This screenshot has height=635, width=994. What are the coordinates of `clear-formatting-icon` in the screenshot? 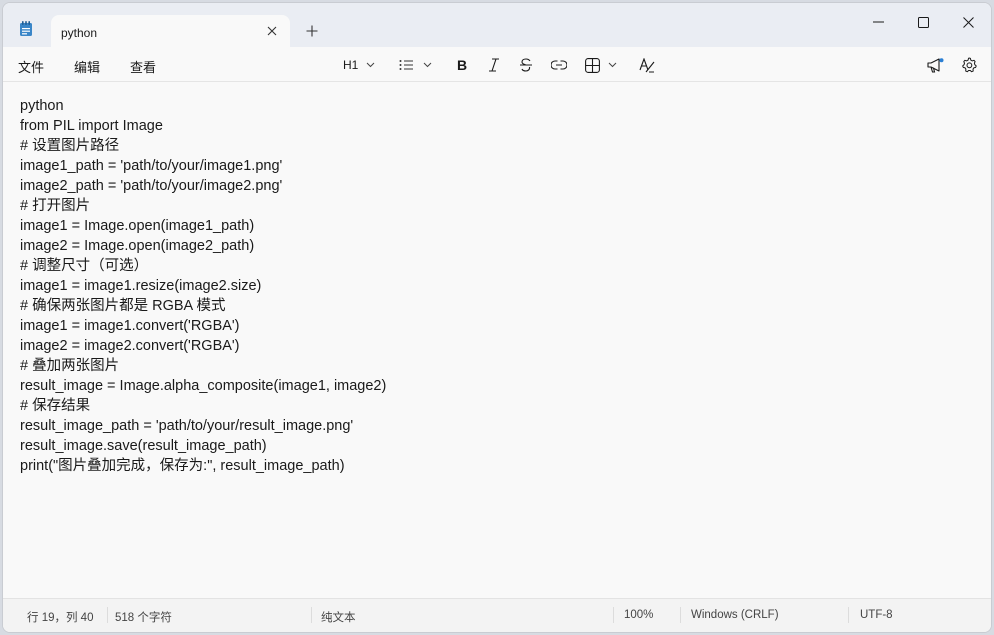 It's located at (647, 65).